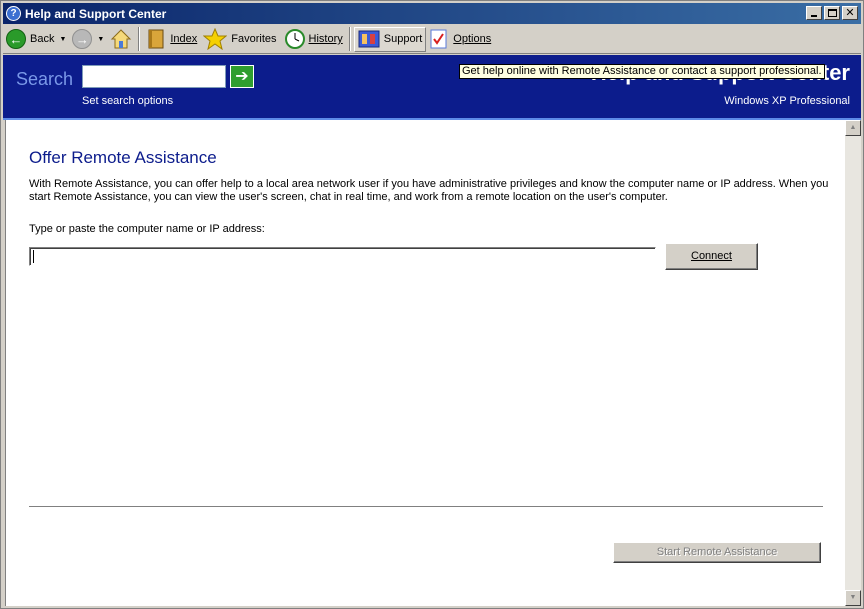 The width and height of the screenshot is (864, 609). I want to click on window-controls: ✕, so click(831, 13).